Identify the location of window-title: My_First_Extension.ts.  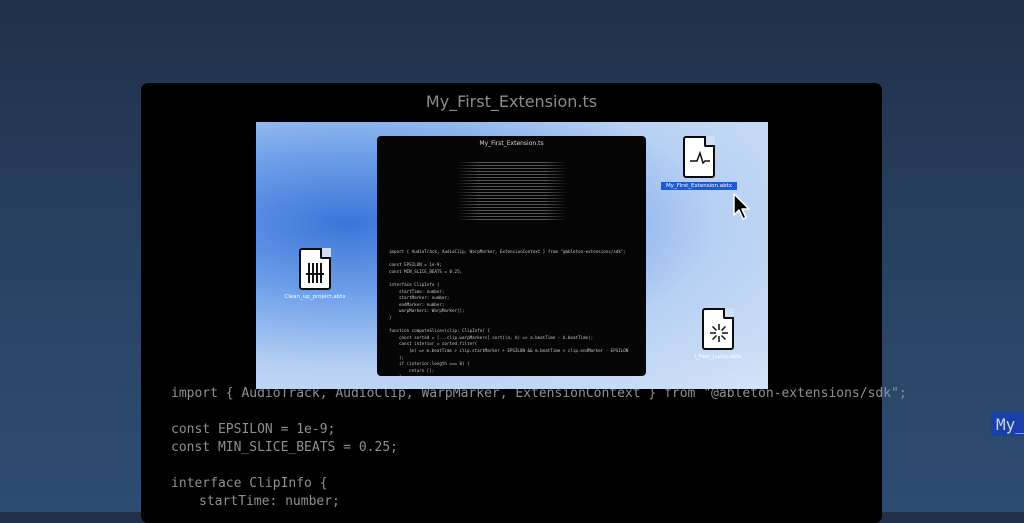
(511, 101).